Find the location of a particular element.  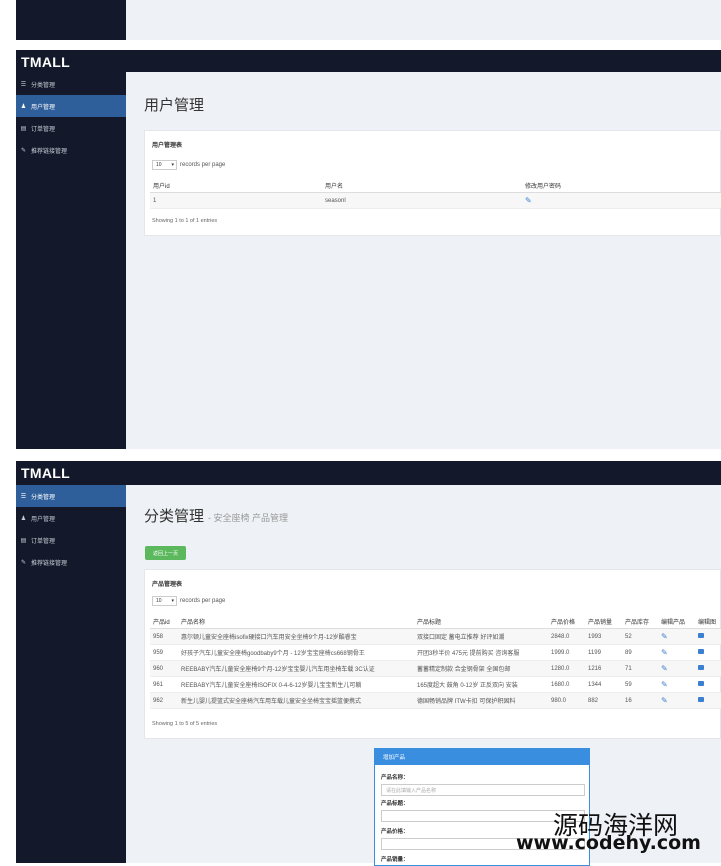

product-stock-cell: 89 is located at coordinates (640, 652).